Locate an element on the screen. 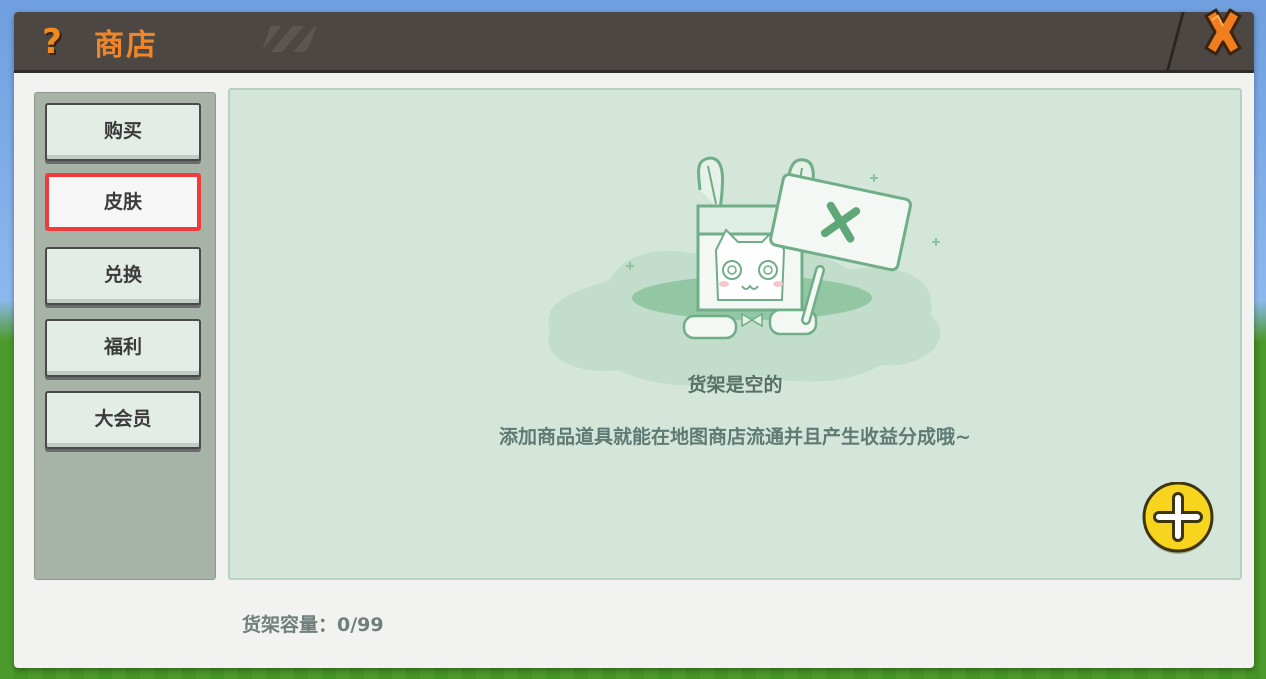 This screenshot has width=1266, height=679. close-button is located at coordinates (1223, 34).